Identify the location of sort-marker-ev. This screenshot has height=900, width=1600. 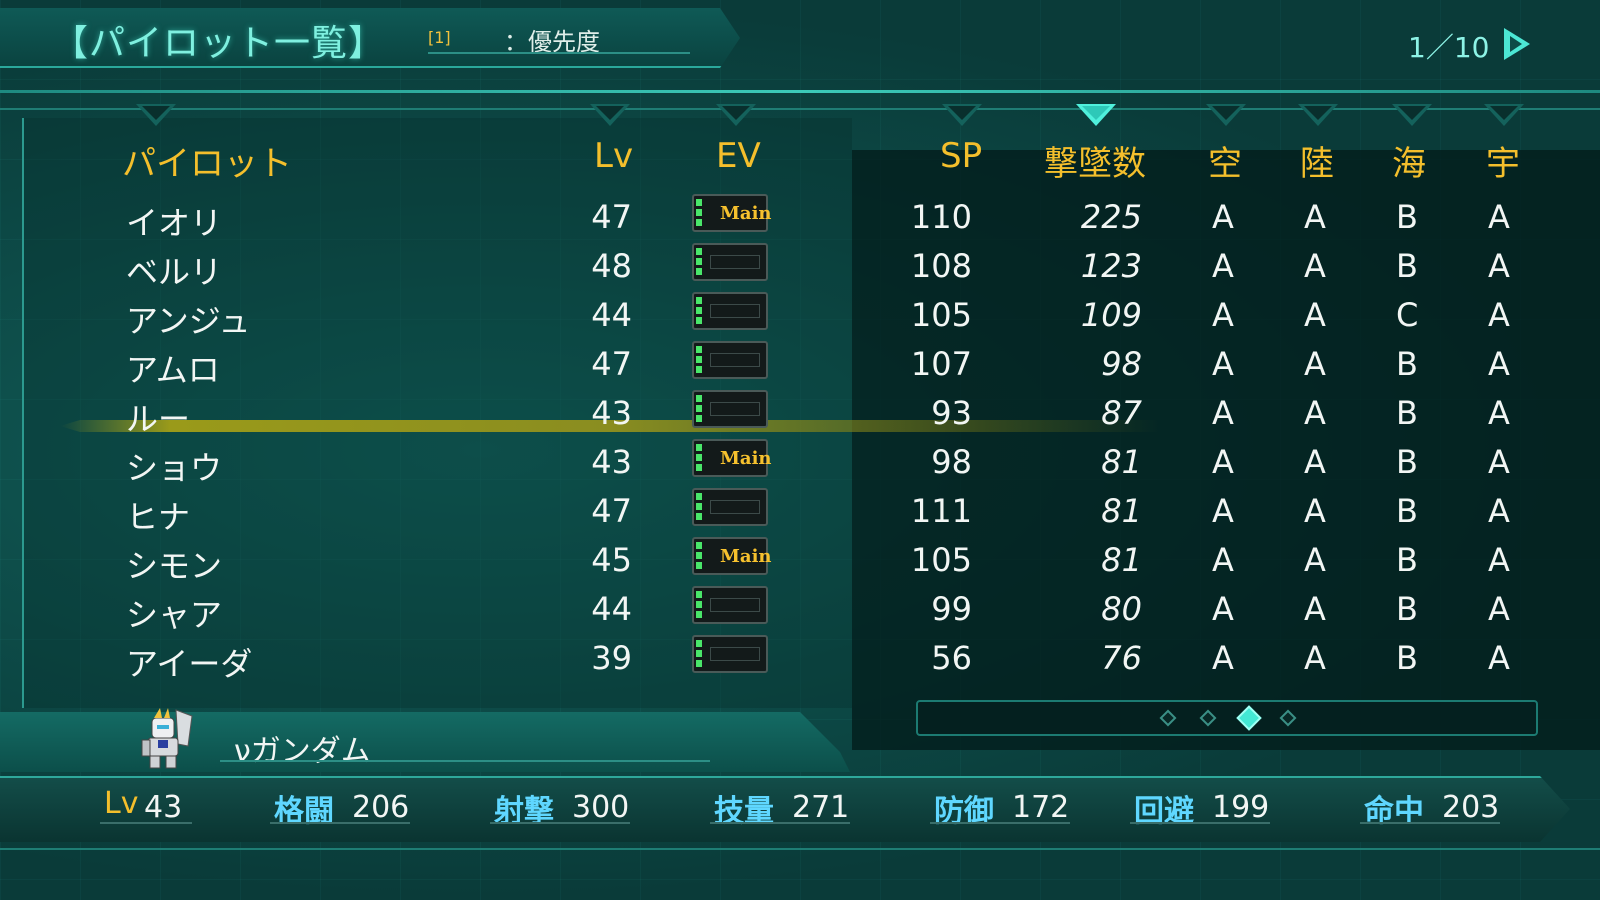
(736, 115).